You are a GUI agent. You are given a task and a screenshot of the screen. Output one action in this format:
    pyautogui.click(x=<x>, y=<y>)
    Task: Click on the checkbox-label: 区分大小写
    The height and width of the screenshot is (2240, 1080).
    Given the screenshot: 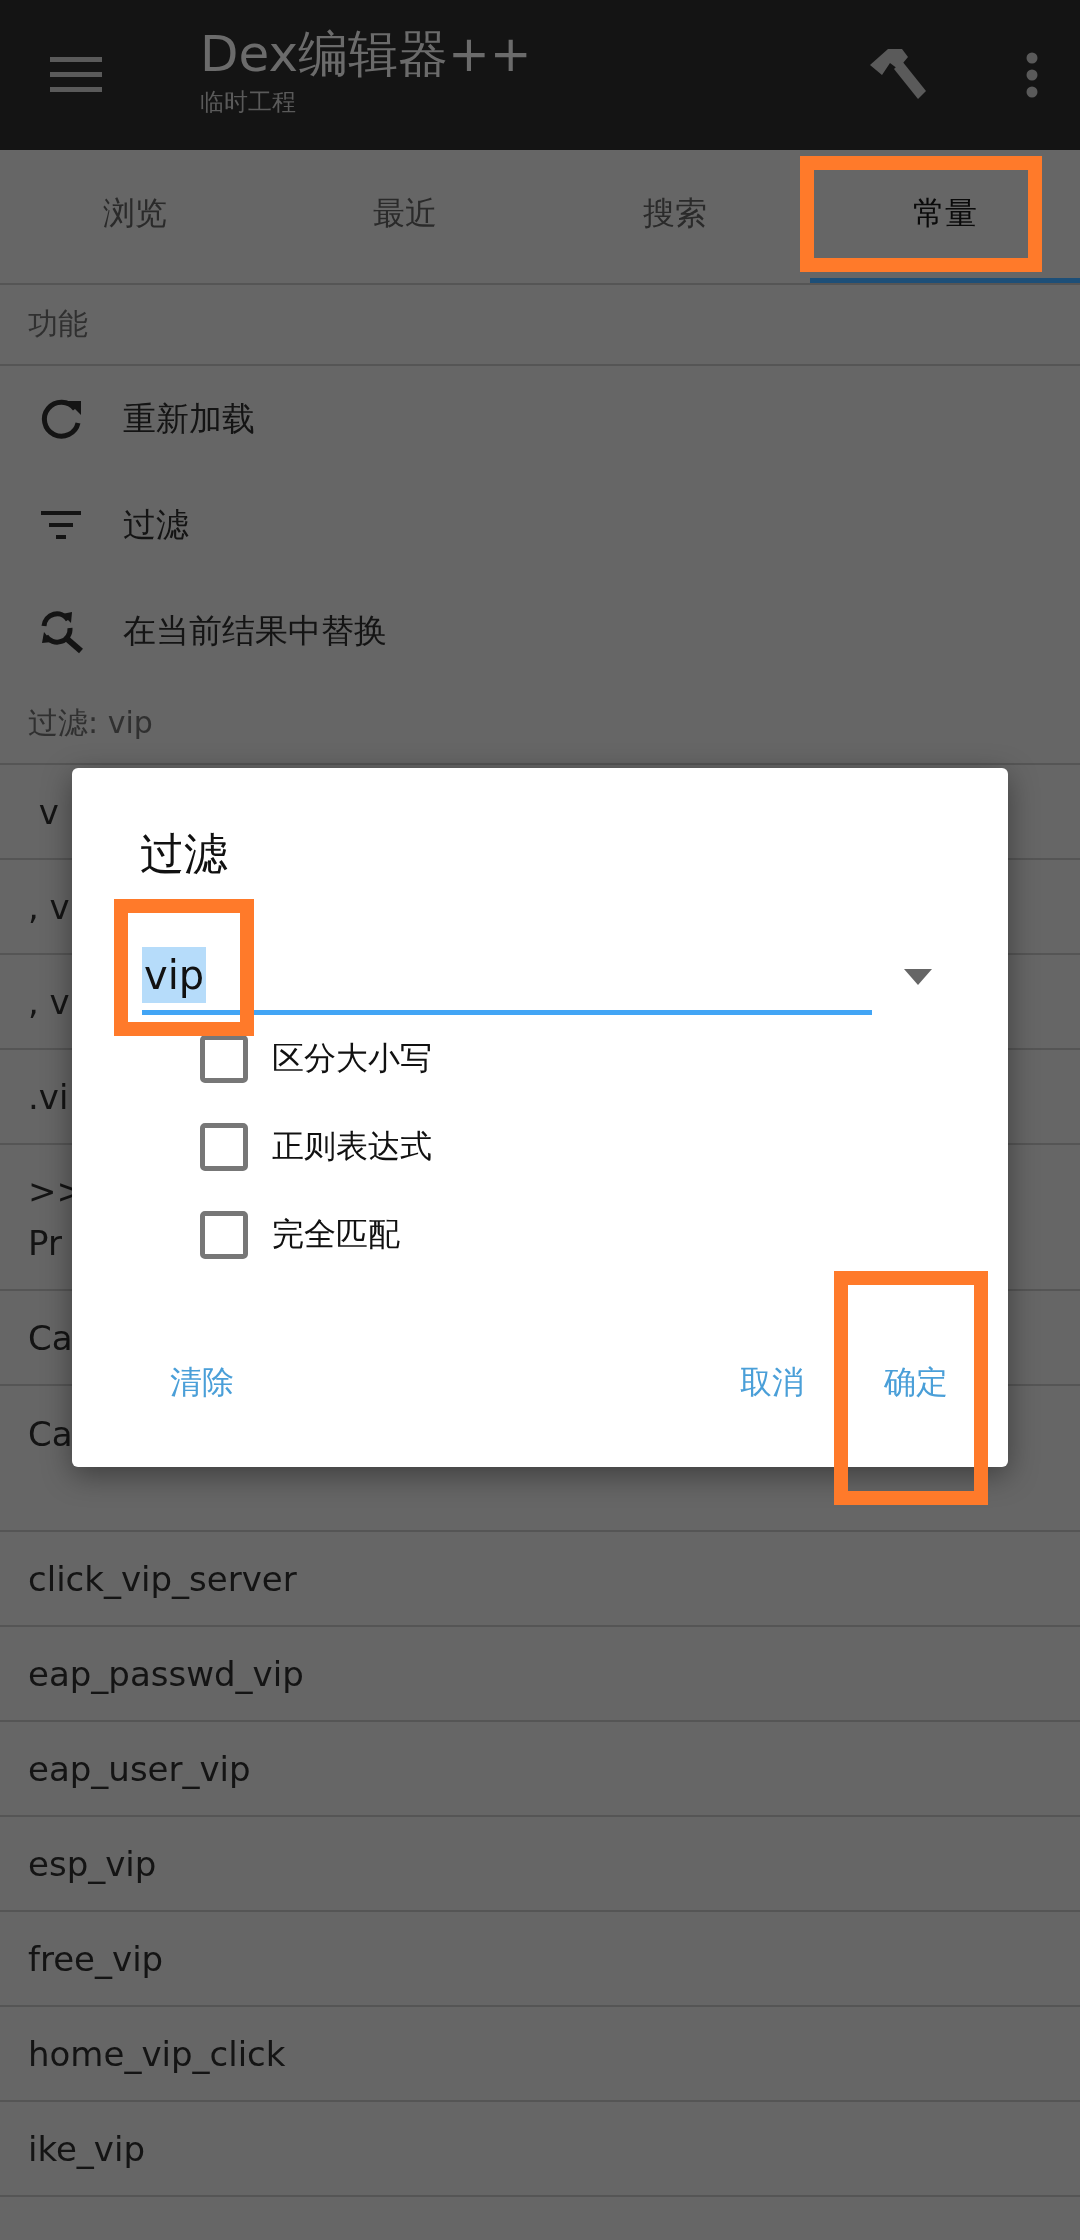 What is the action you would take?
    pyautogui.click(x=352, y=1058)
    